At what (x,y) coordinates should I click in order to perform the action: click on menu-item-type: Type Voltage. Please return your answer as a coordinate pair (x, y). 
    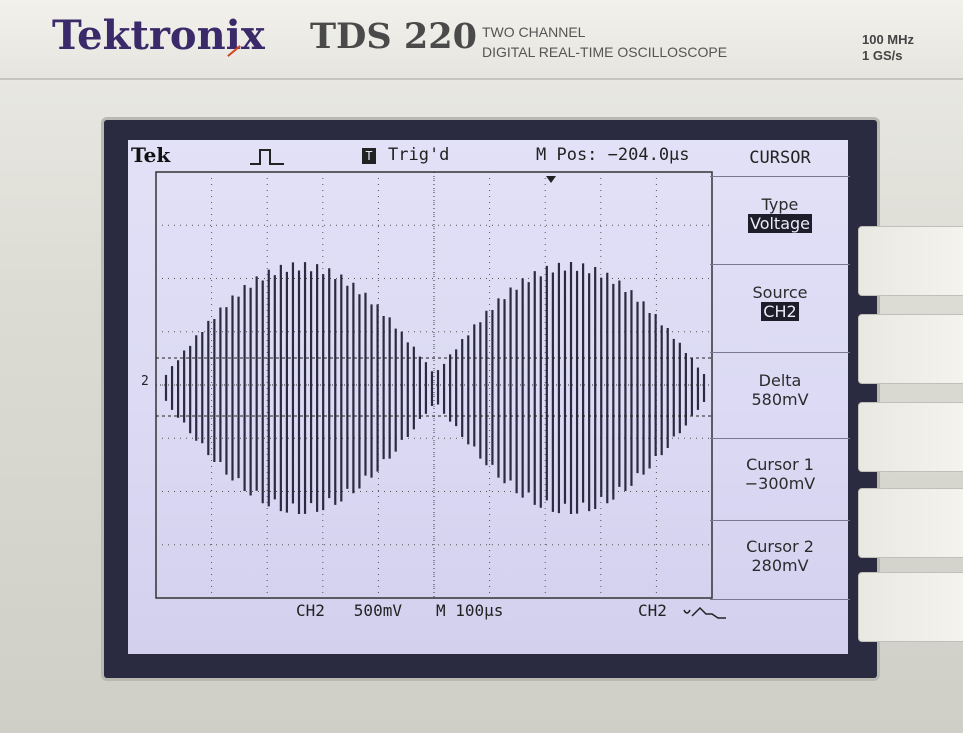
    Looking at the image, I should click on (780, 219).